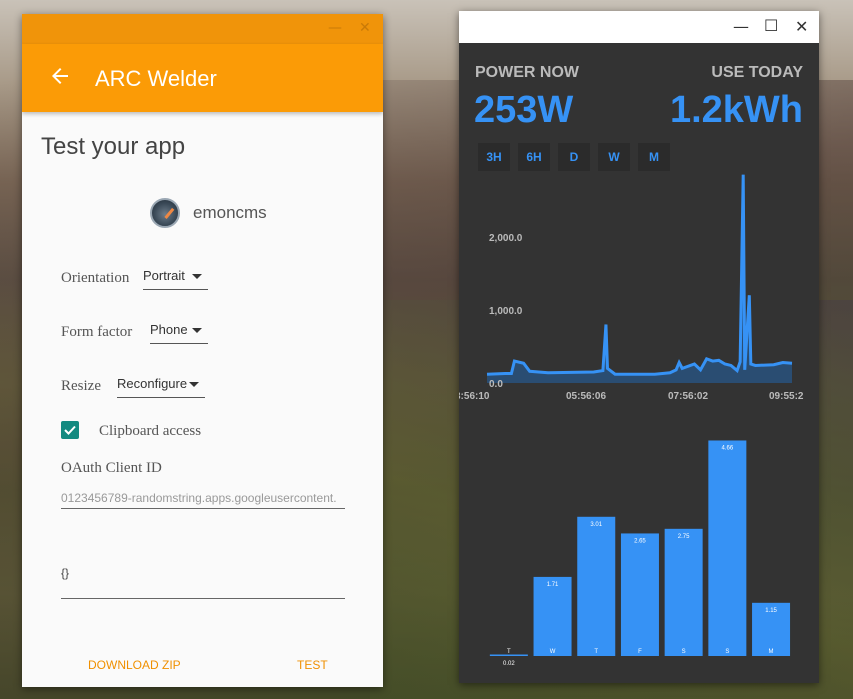 The image size is (853, 699). I want to click on app-title: ARC Welder, so click(156, 78).